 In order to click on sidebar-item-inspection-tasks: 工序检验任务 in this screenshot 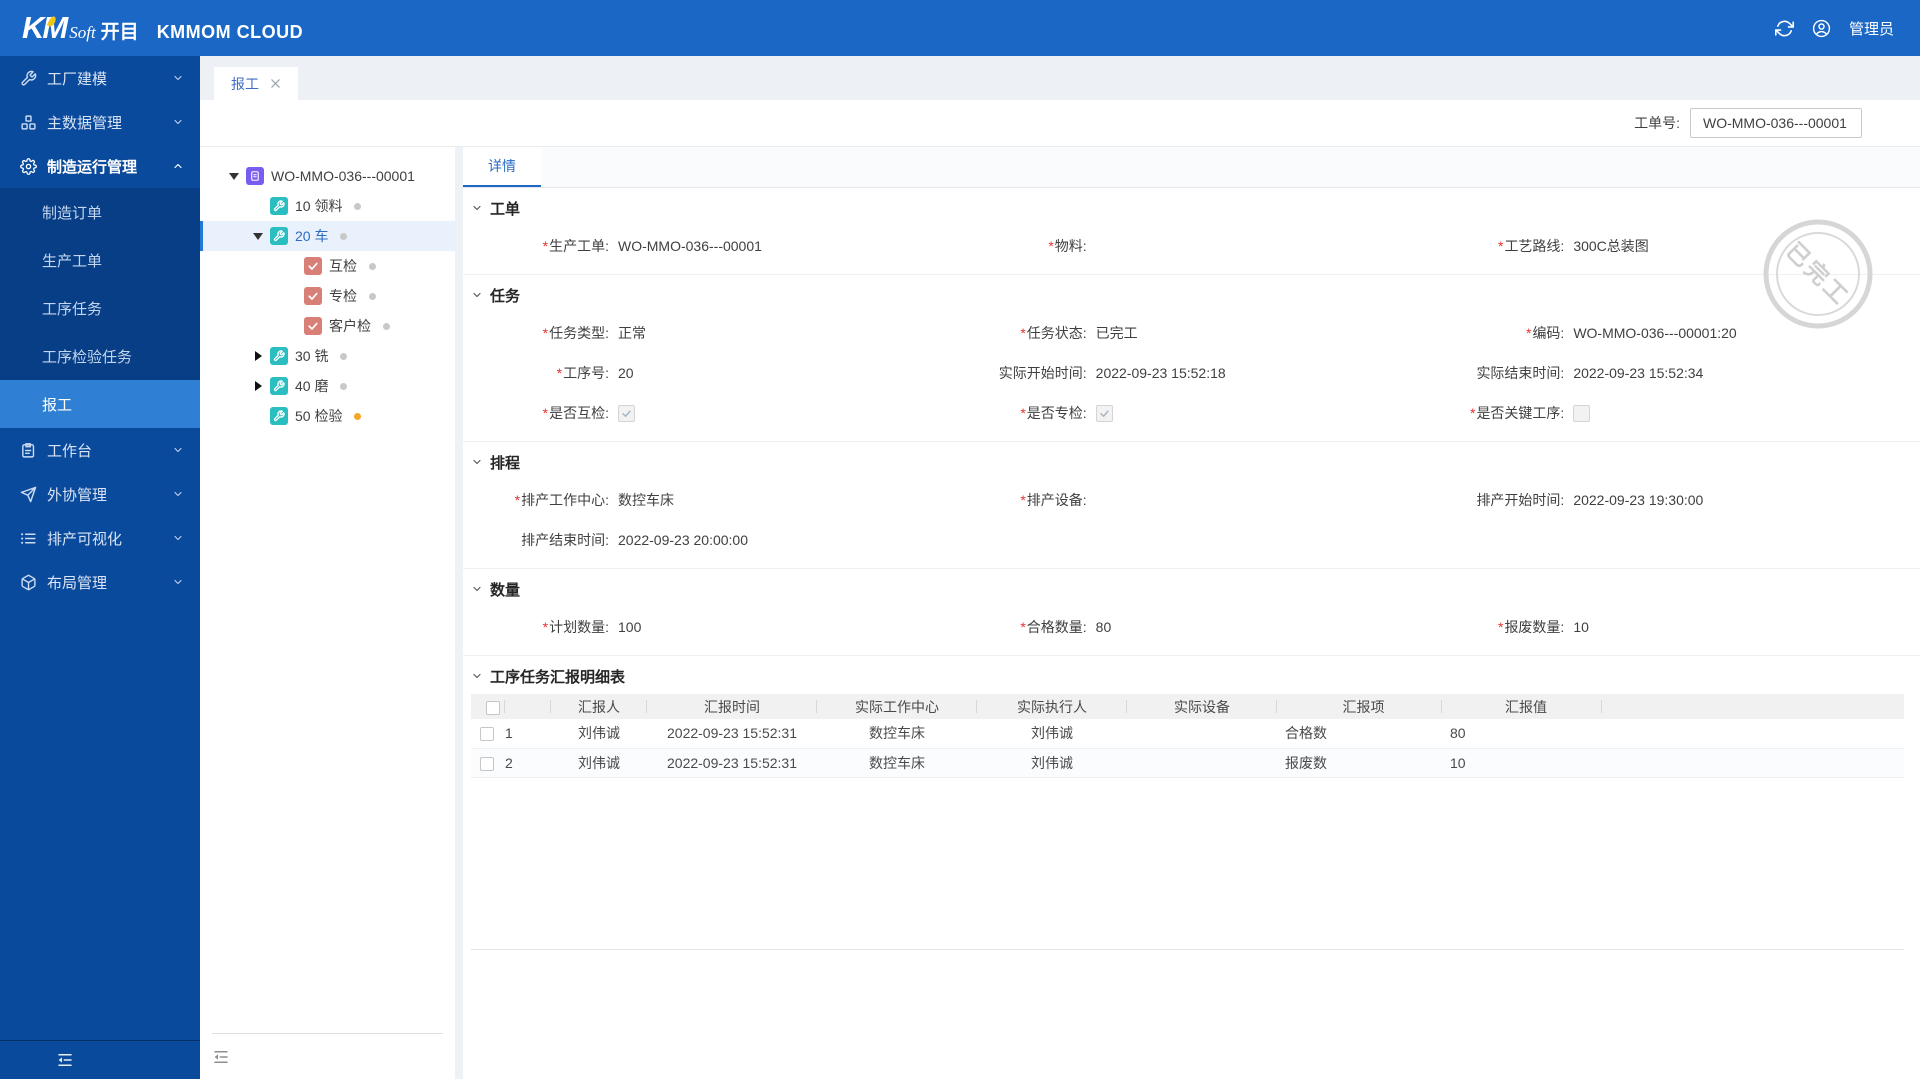, I will do `click(100, 356)`.